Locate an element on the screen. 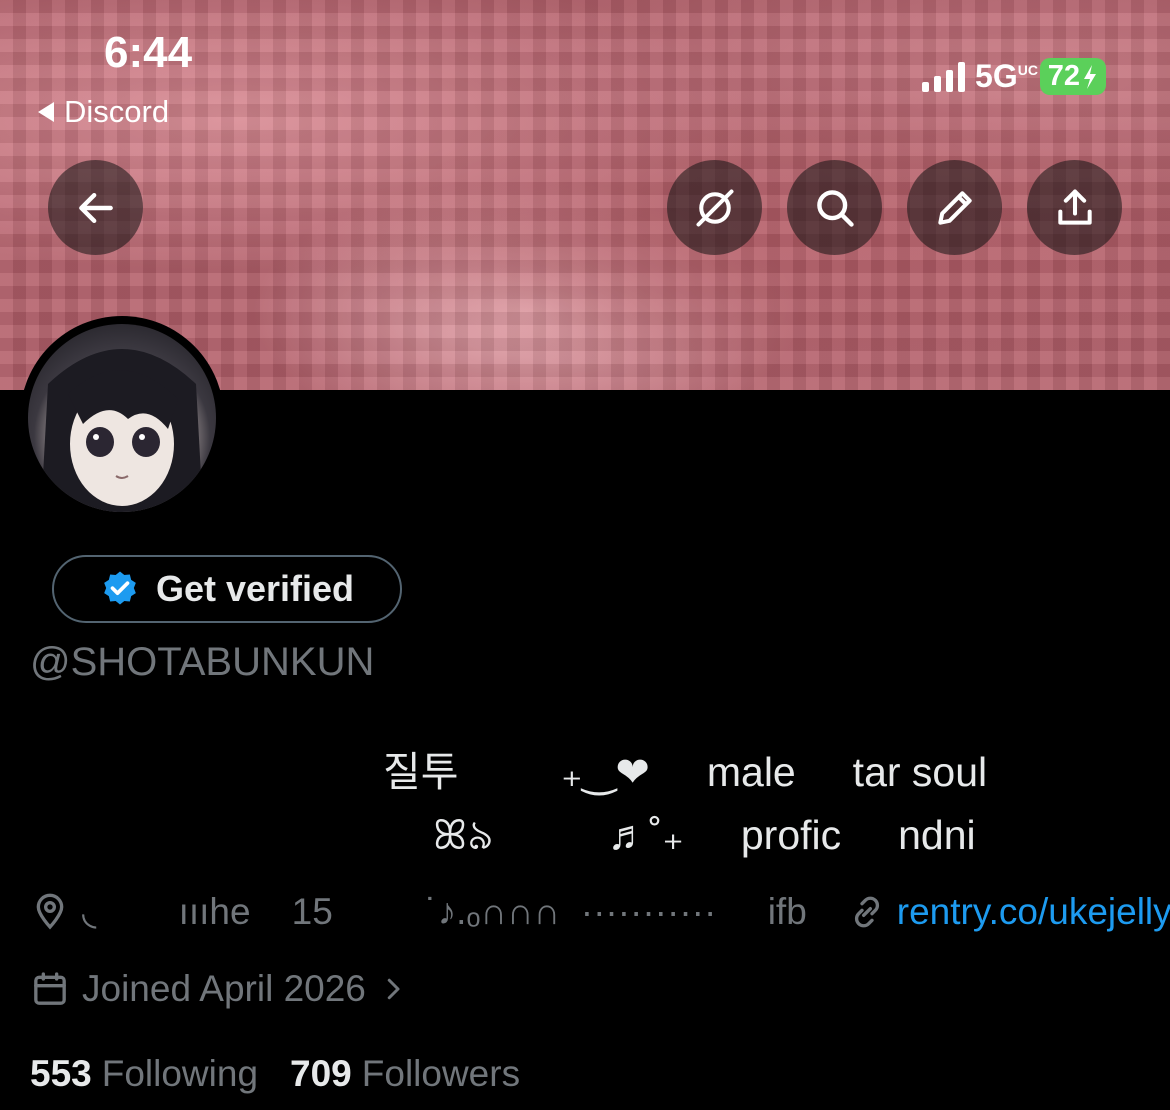  status-indicators: 5GUC 72 is located at coordinates (1014, 76).